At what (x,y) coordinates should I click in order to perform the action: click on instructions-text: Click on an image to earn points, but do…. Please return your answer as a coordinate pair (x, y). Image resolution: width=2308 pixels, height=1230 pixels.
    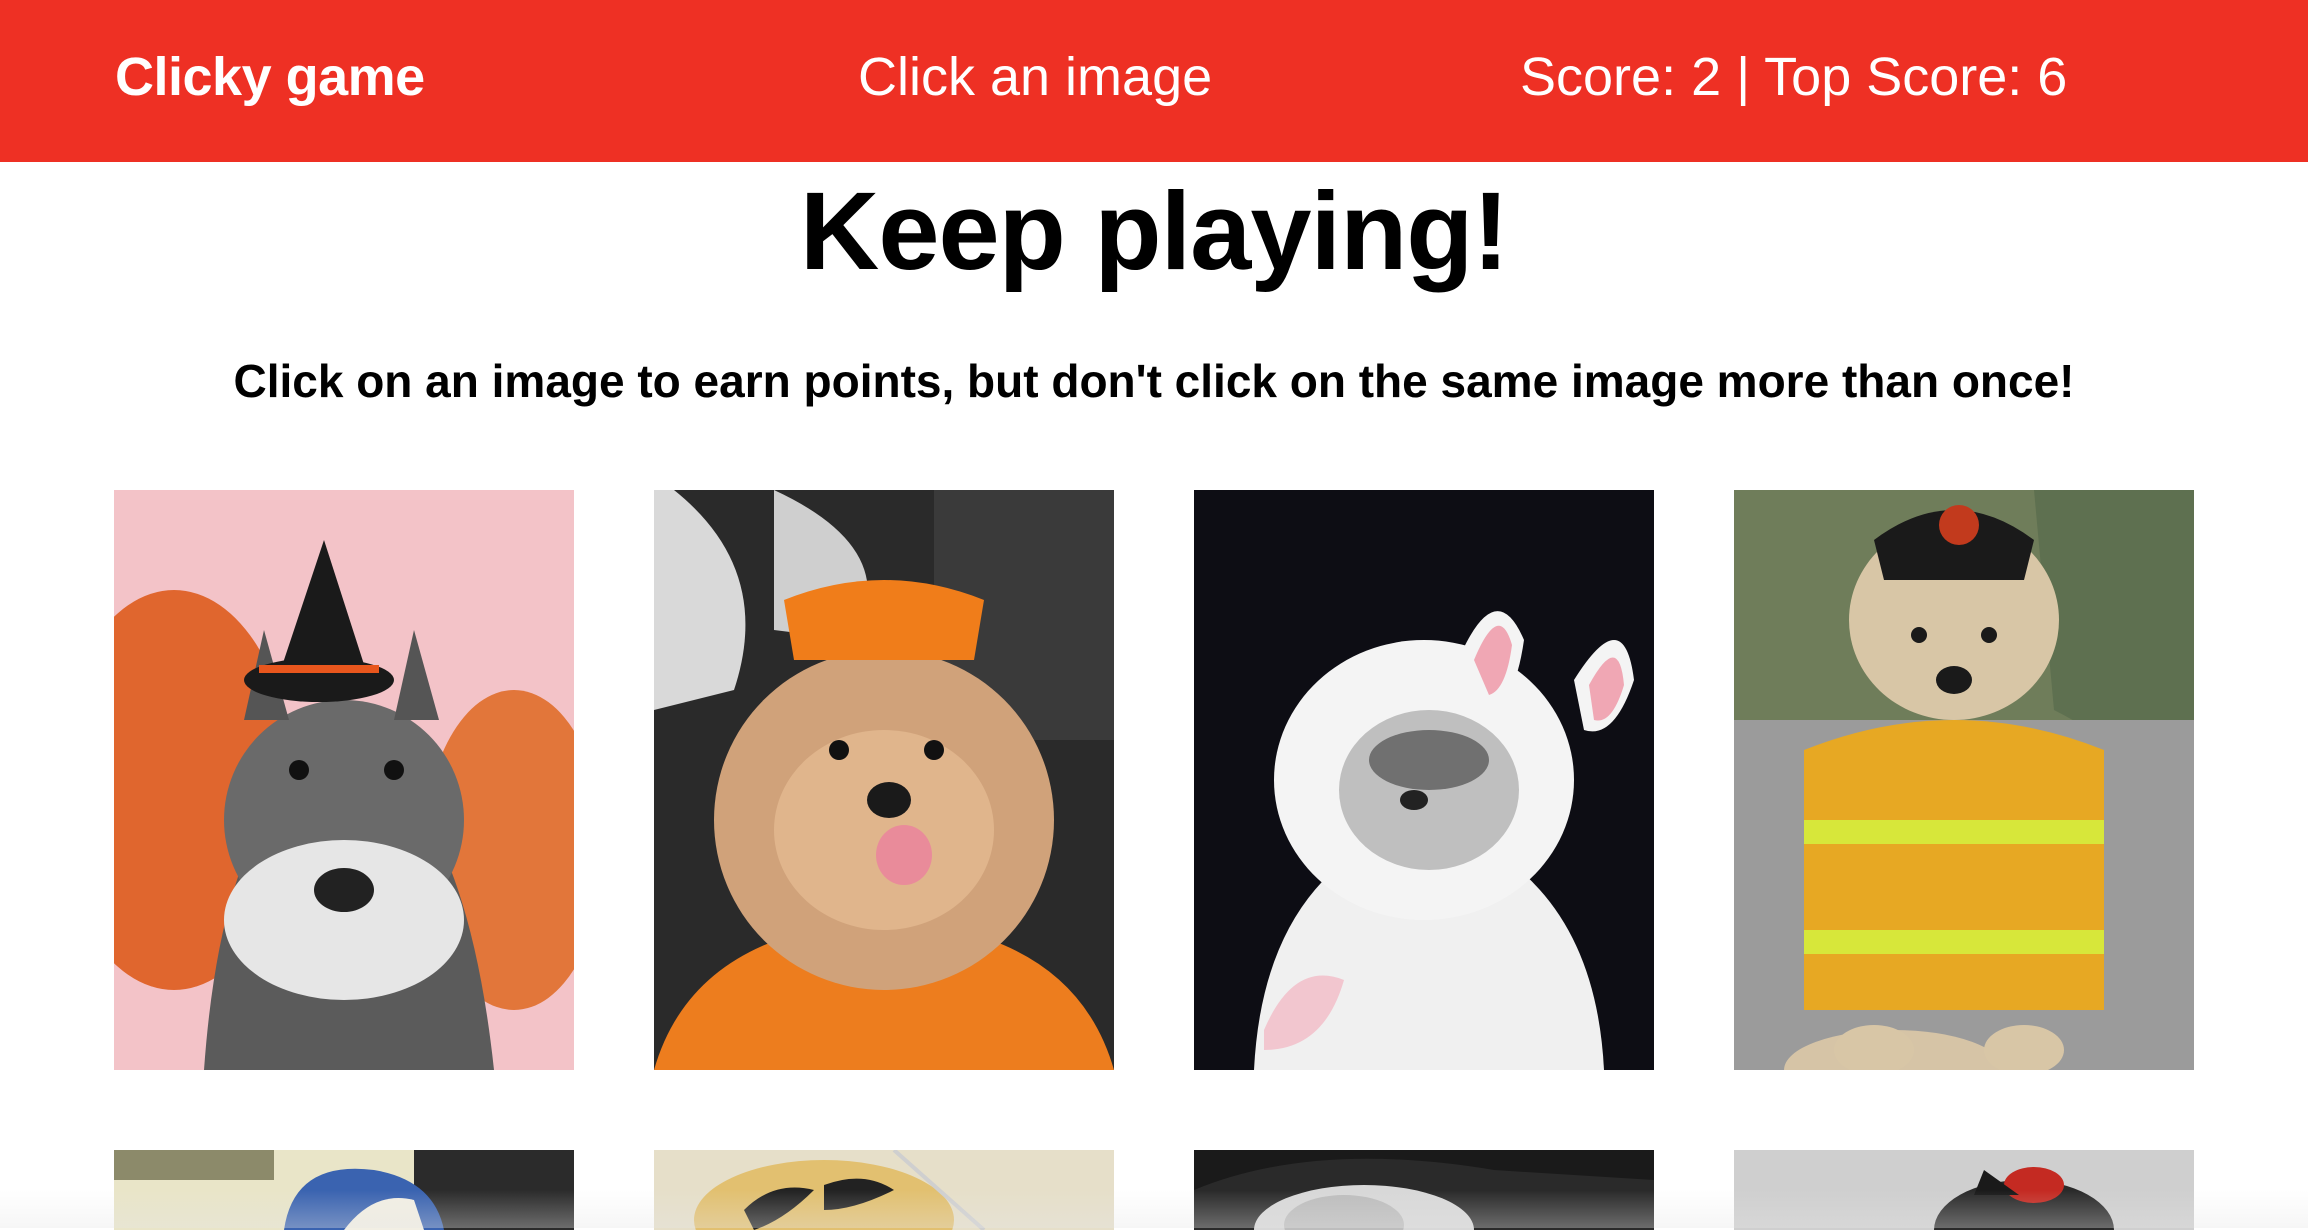
    Looking at the image, I should click on (1154, 381).